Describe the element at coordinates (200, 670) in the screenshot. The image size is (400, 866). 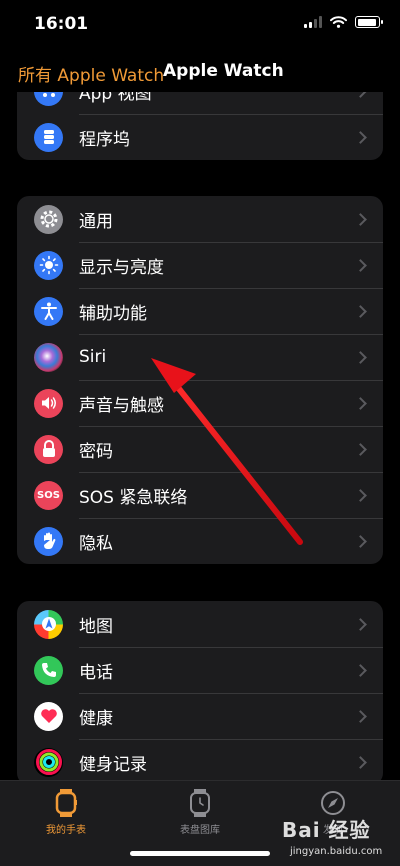
I see `row-phone: 电话` at that location.